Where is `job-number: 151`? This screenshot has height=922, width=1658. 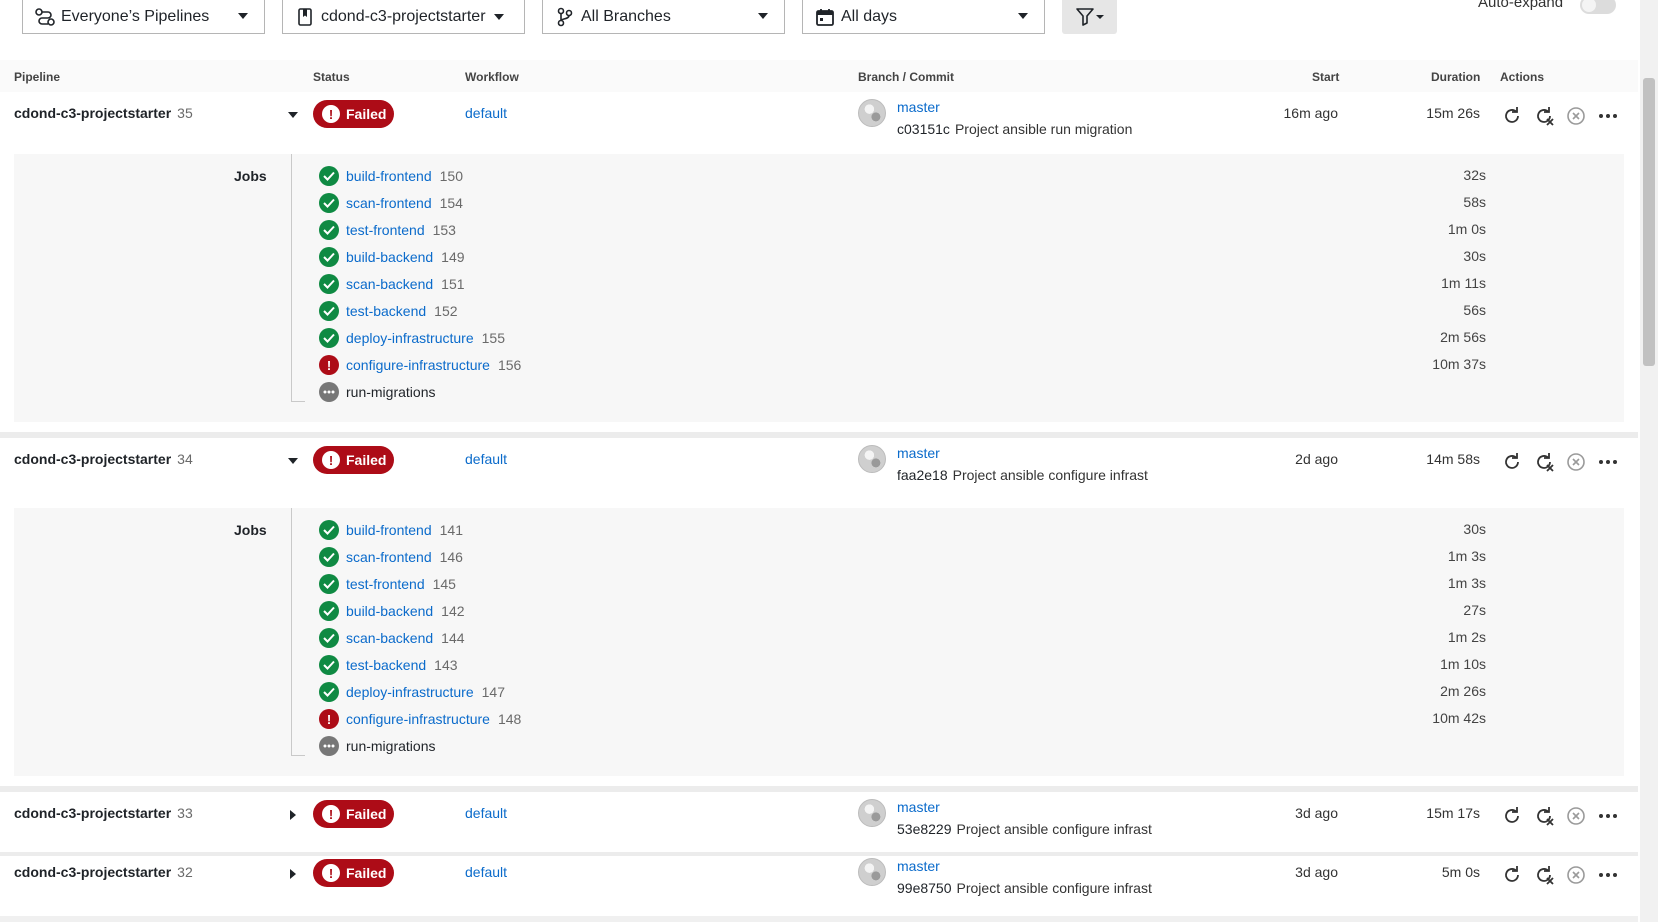
job-number: 151 is located at coordinates (453, 284).